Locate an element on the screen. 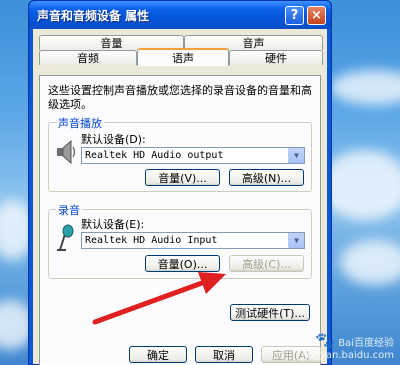 The image size is (400, 365). tab-audio: 音频 is located at coordinates (88, 57).